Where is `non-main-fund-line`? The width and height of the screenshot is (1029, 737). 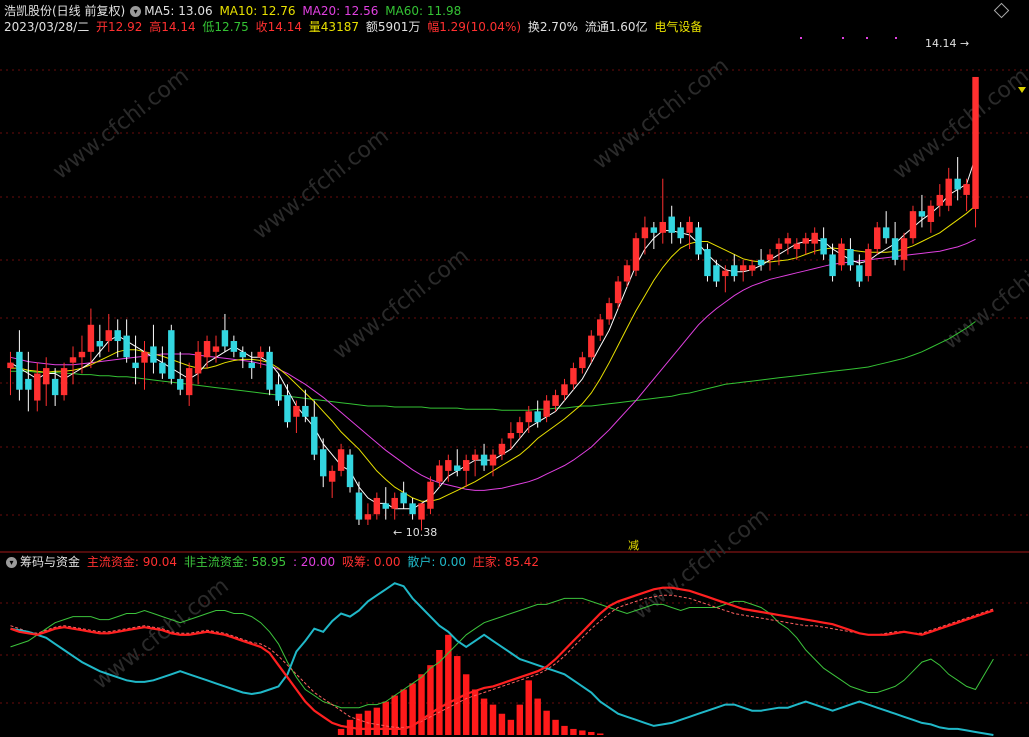 non-main-fund-line is located at coordinates (502, 653).